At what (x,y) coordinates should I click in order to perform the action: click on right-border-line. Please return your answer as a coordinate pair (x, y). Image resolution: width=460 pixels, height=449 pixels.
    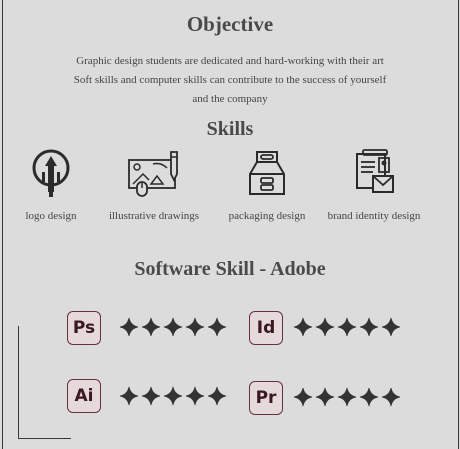
    Looking at the image, I should click on (458, 224).